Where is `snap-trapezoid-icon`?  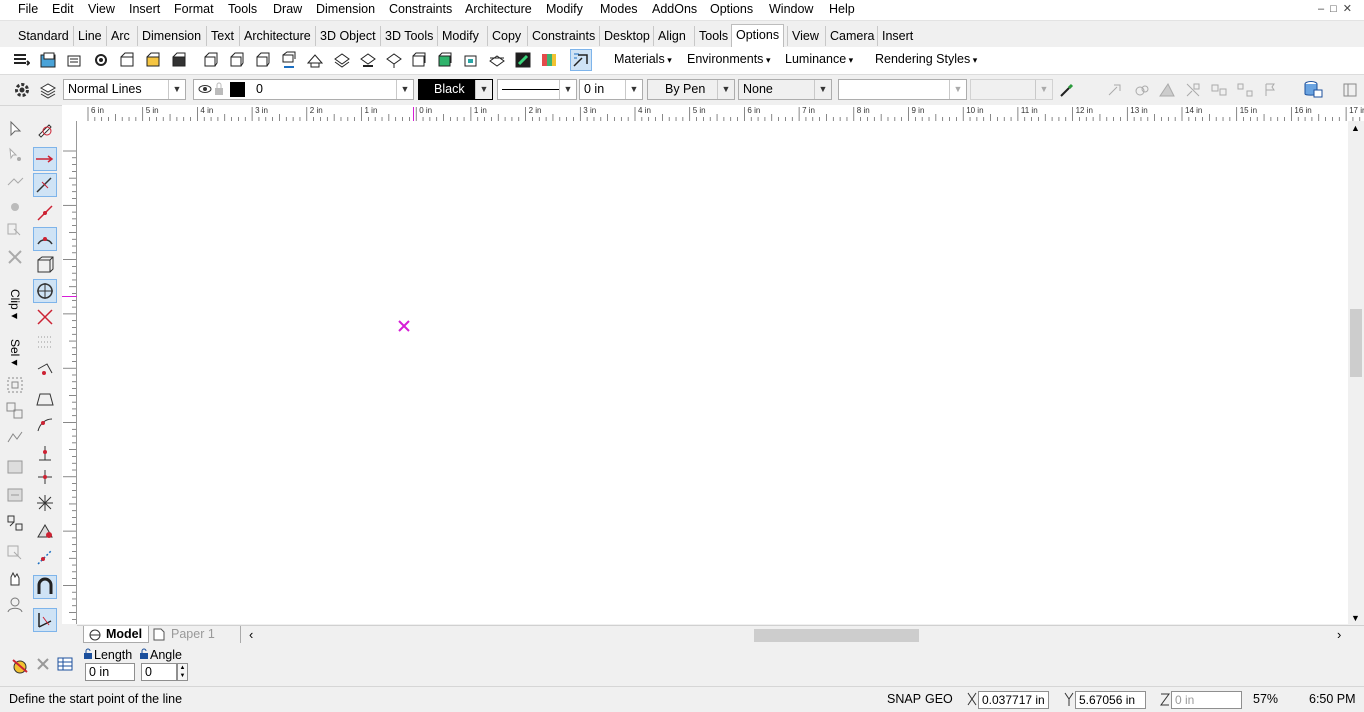
snap-trapezoid-icon is located at coordinates (45, 399).